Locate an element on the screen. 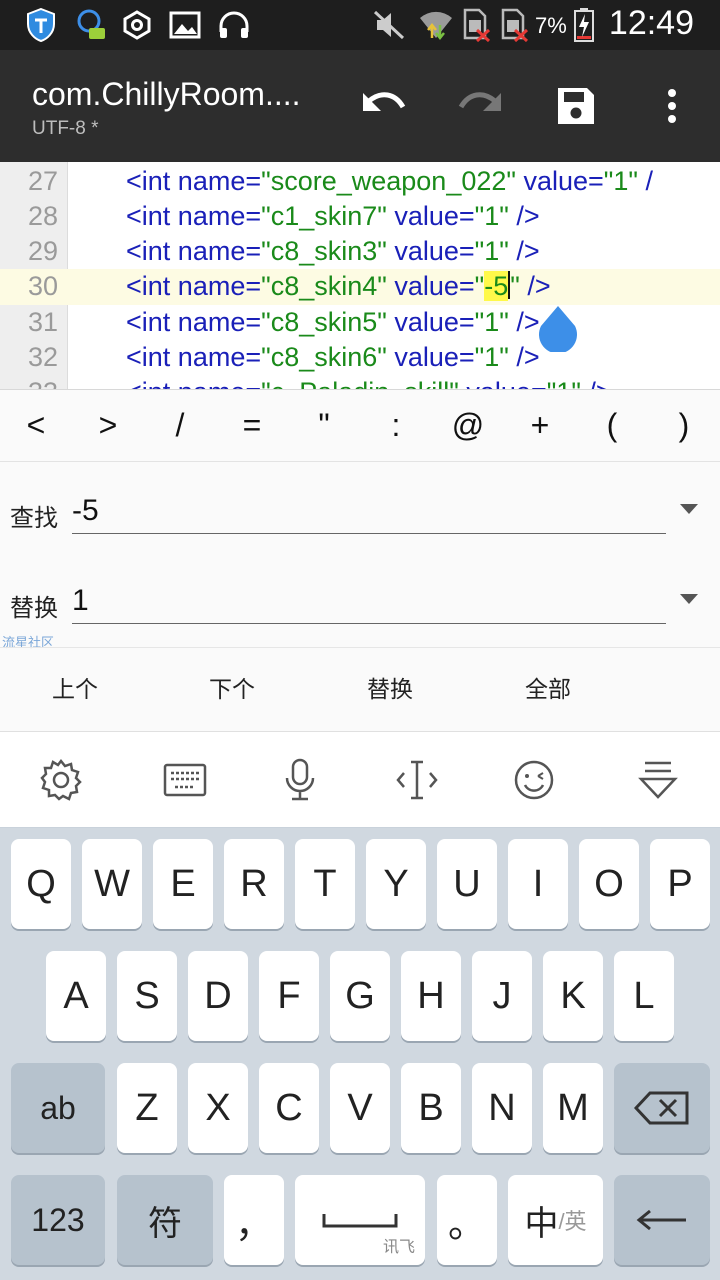 The width and height of the screenshot is (720, 1280). line-number: 29 is located at coordinates (42, 251).